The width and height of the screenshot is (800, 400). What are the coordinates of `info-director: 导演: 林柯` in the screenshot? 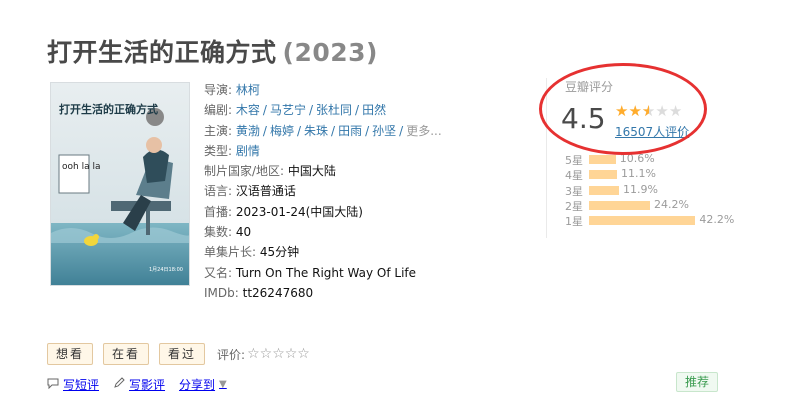 It's located at (323, 90).